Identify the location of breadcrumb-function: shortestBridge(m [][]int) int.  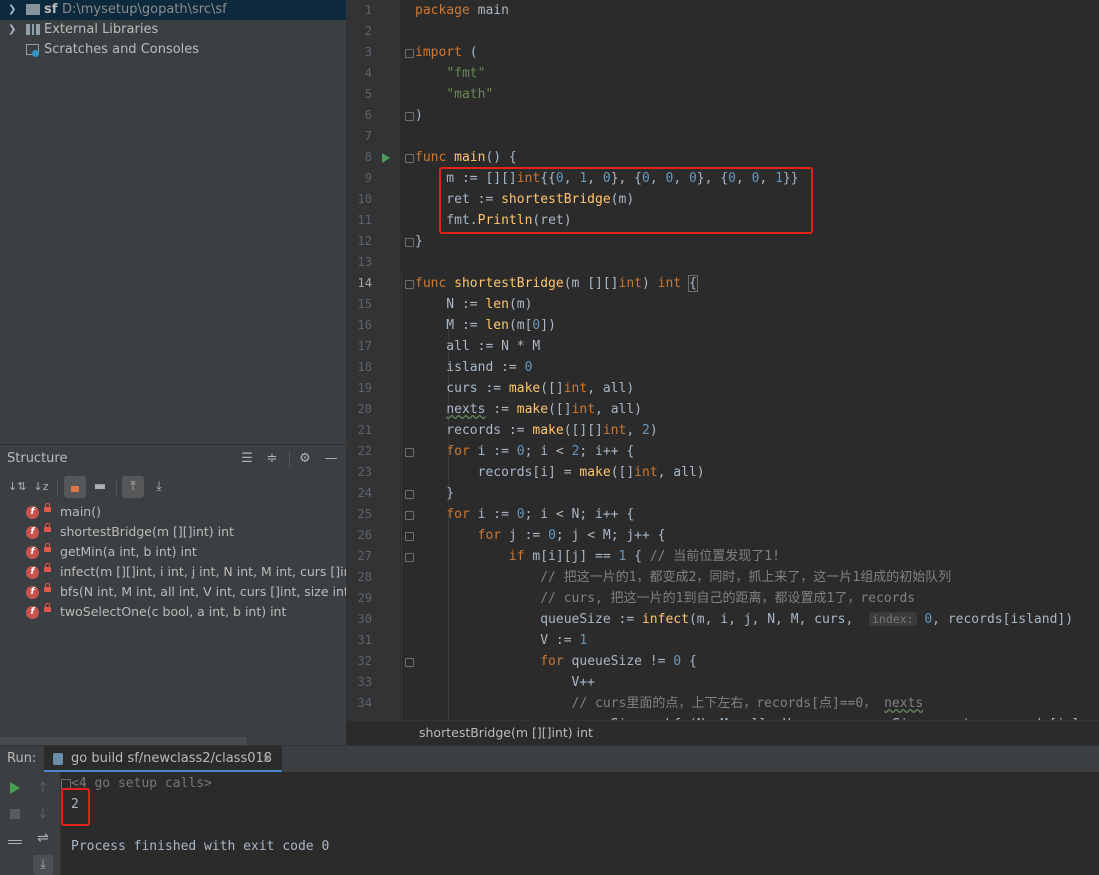
(506, 733).